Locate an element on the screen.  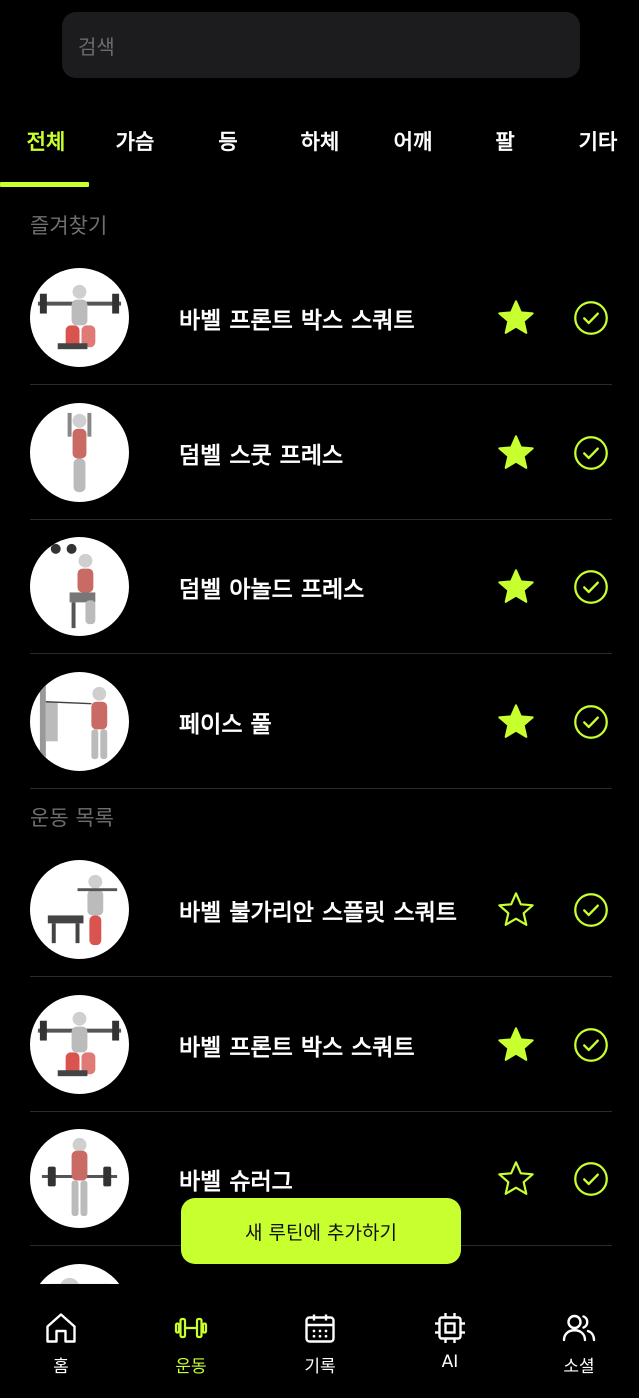
nav-label: 홈 is located at coordinates (61, 1367).